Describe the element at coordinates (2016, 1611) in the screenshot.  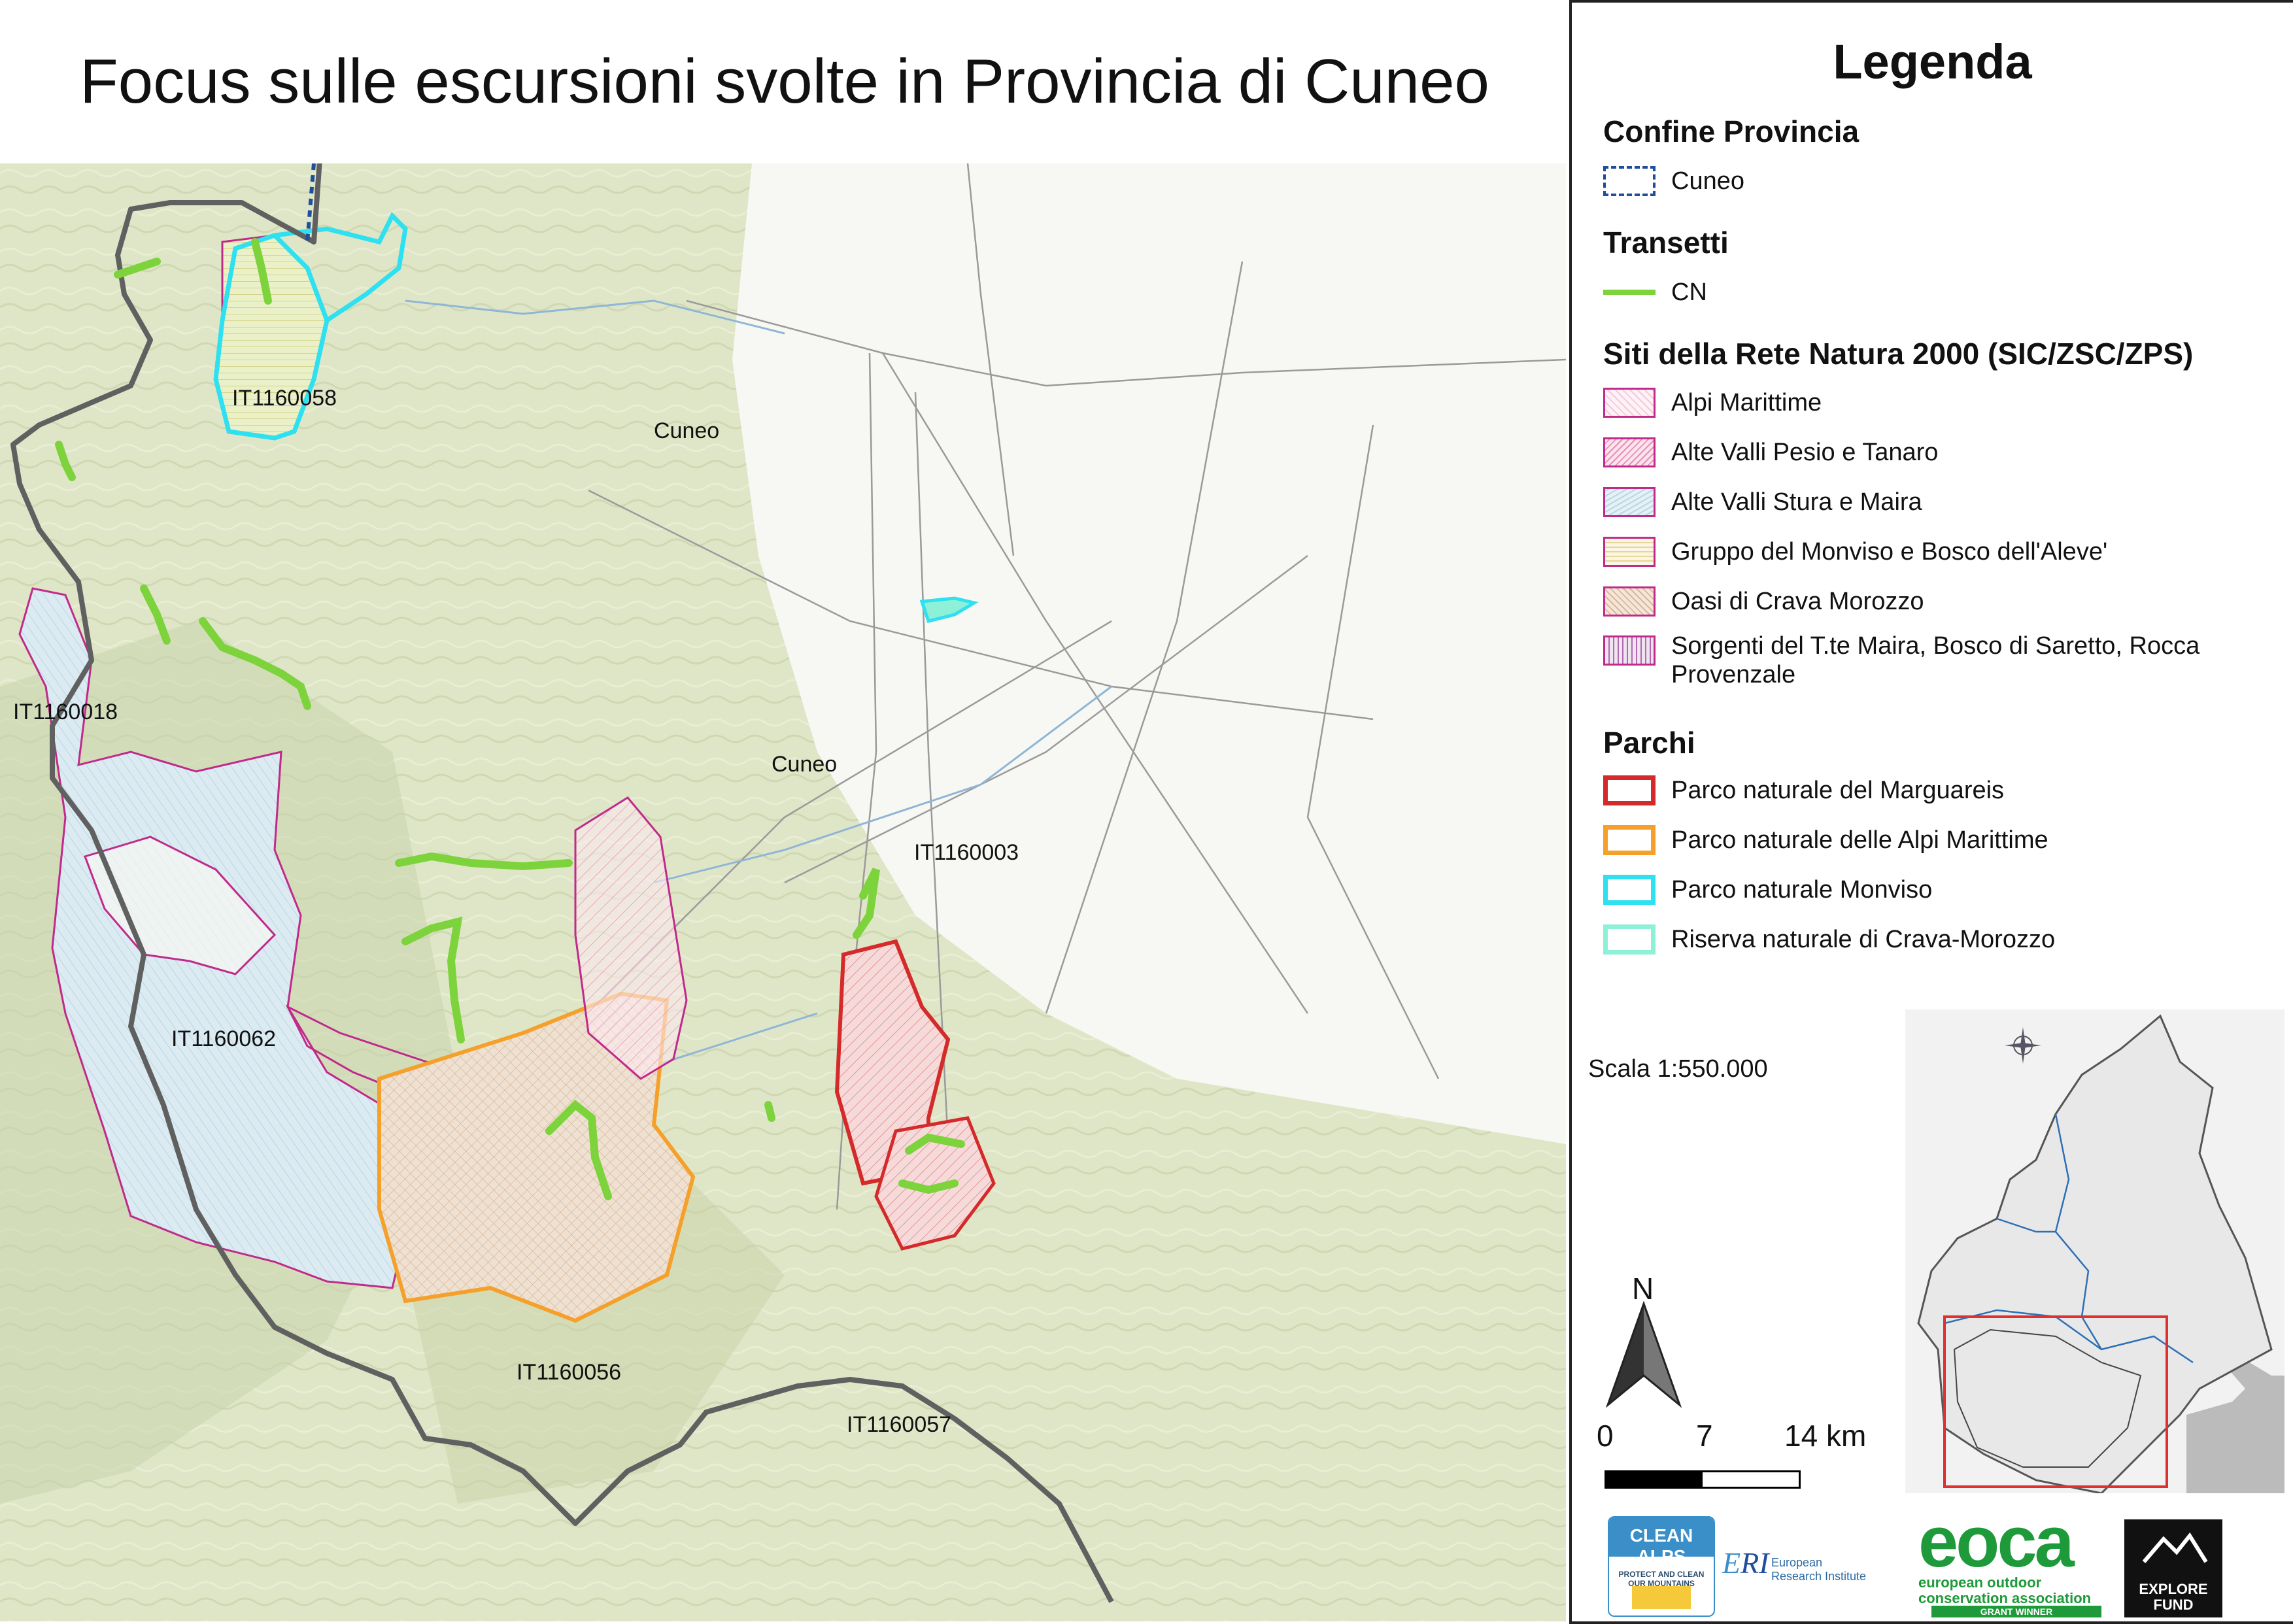
I see `grant-winner-badge: GRANT WINNER` at that location.